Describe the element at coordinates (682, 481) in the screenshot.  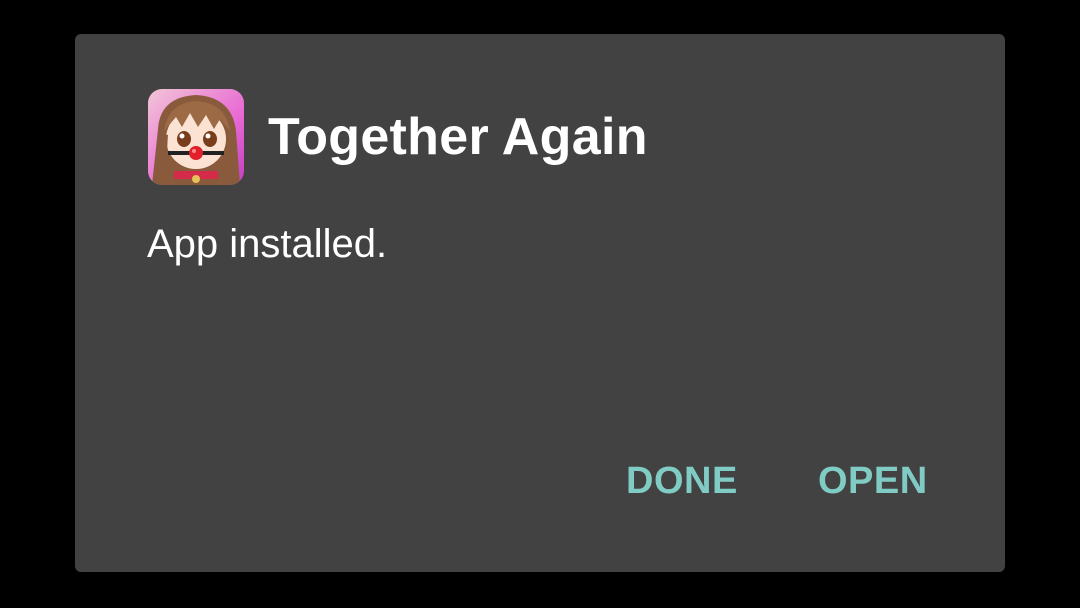
I see `done-button: DONE` at that location.